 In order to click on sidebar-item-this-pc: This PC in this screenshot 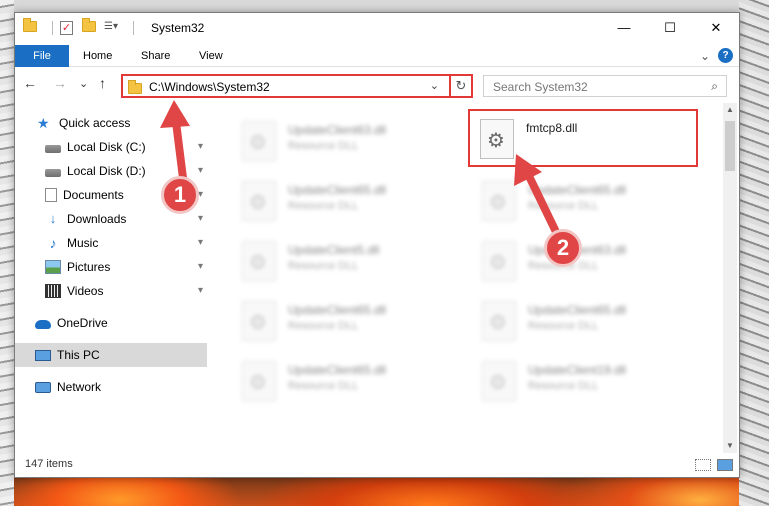, I will do `click(111, 355)`.